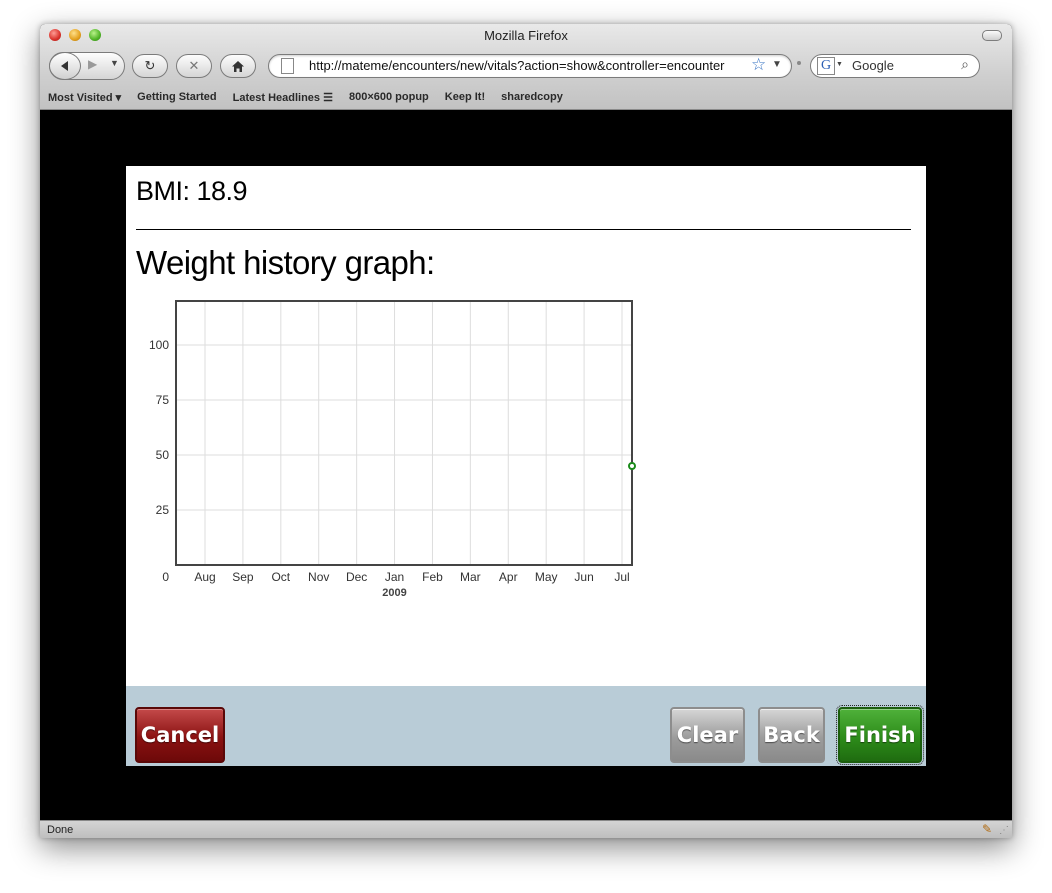 This screenshot has width=1052, height=893. What do you see at coordinates (432, 577) in the screenshot?
I see `x-tick-label: Feb` at bounding box center [432, 577].